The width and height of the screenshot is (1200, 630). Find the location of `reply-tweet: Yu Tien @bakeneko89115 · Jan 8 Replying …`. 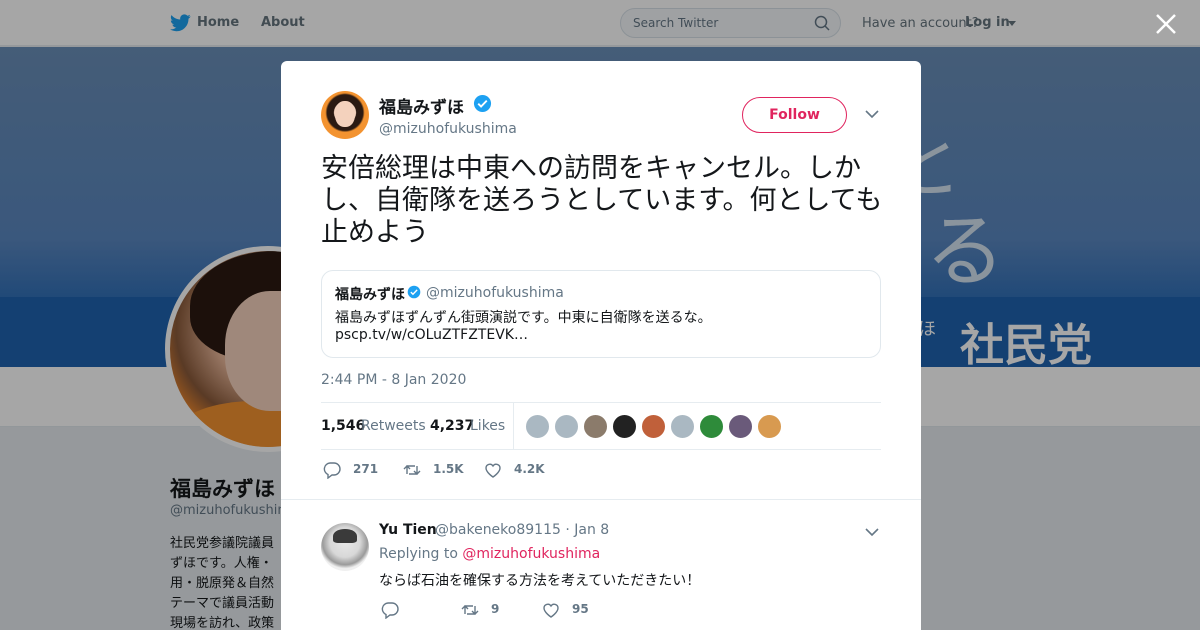

reply-tweet: Yu Tien @bakeneko89115 · Jan 8 Replying … is located at coordinates (601, 564).